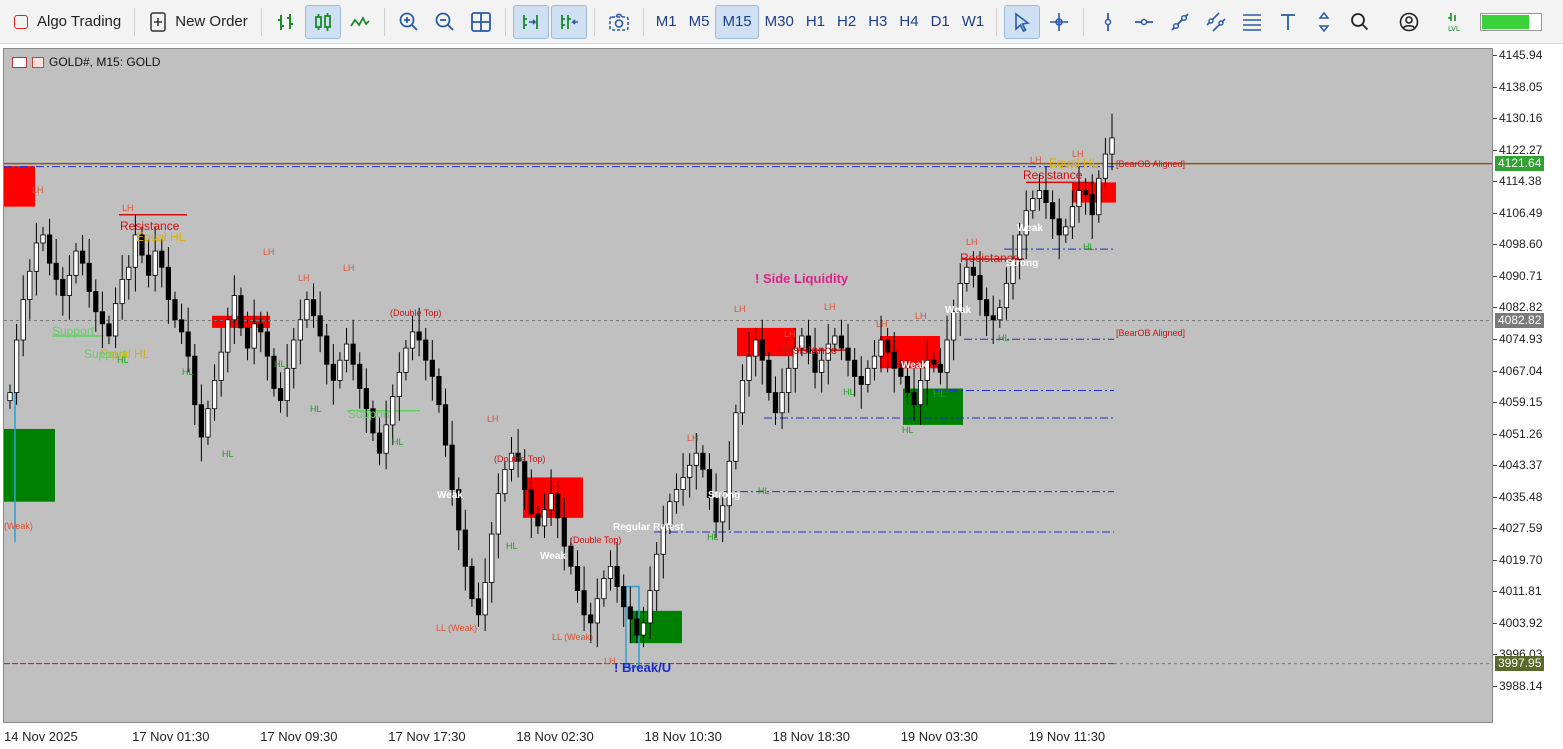 Image resolution: width=1563 pixels, height=749 pixels. I want to click on chart-annotation-label: ! Break/U, so click(643, 667).